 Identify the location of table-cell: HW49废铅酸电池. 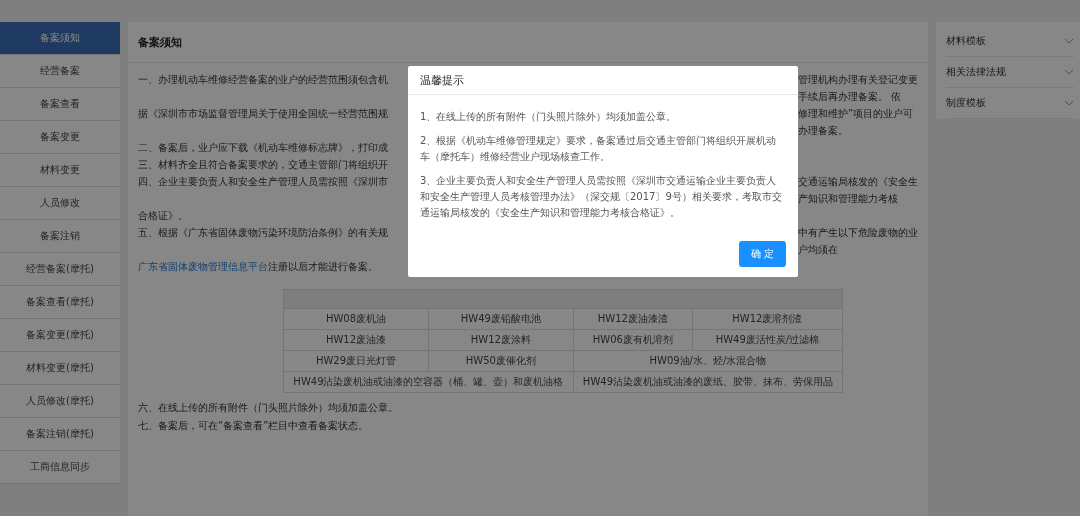
(501, 319).